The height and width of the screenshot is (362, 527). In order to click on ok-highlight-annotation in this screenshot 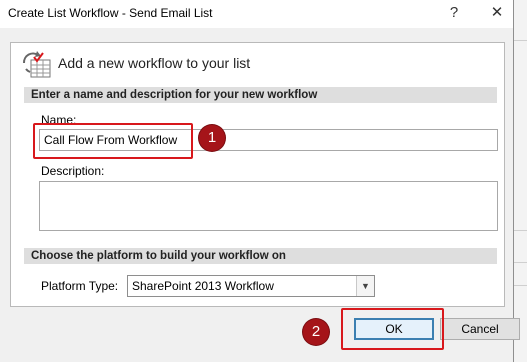, I will do `click(392, 329)`.